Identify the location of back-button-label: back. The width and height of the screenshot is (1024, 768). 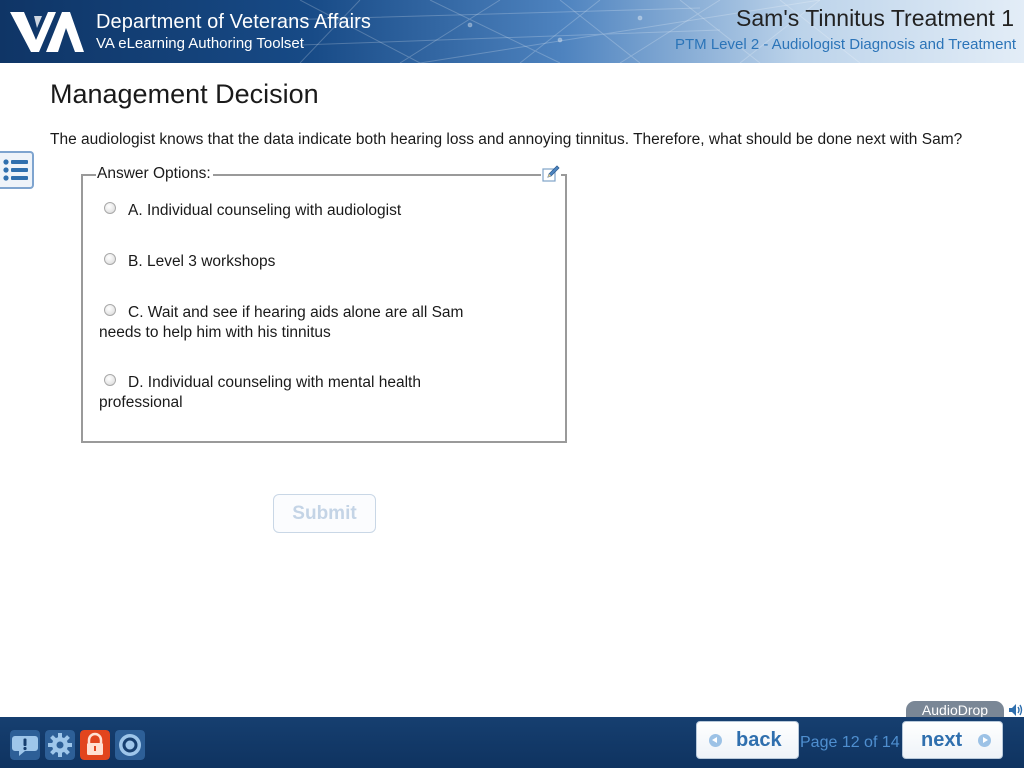
(759, 739).